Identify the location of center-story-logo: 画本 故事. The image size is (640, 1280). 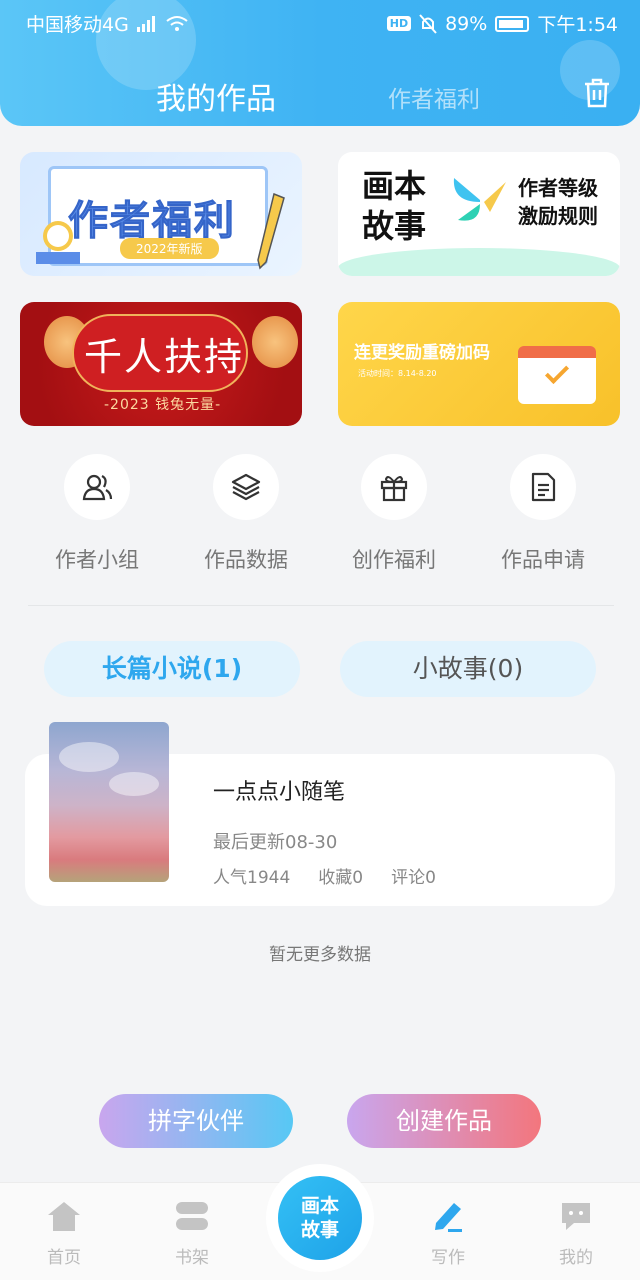
(320, 1218).